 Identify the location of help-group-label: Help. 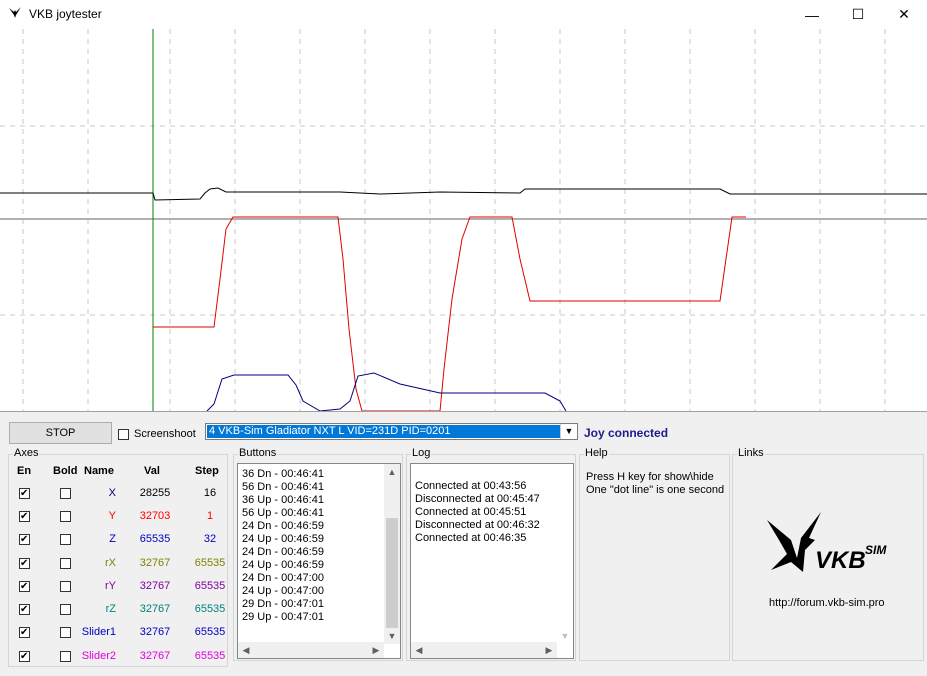
(596, 453).